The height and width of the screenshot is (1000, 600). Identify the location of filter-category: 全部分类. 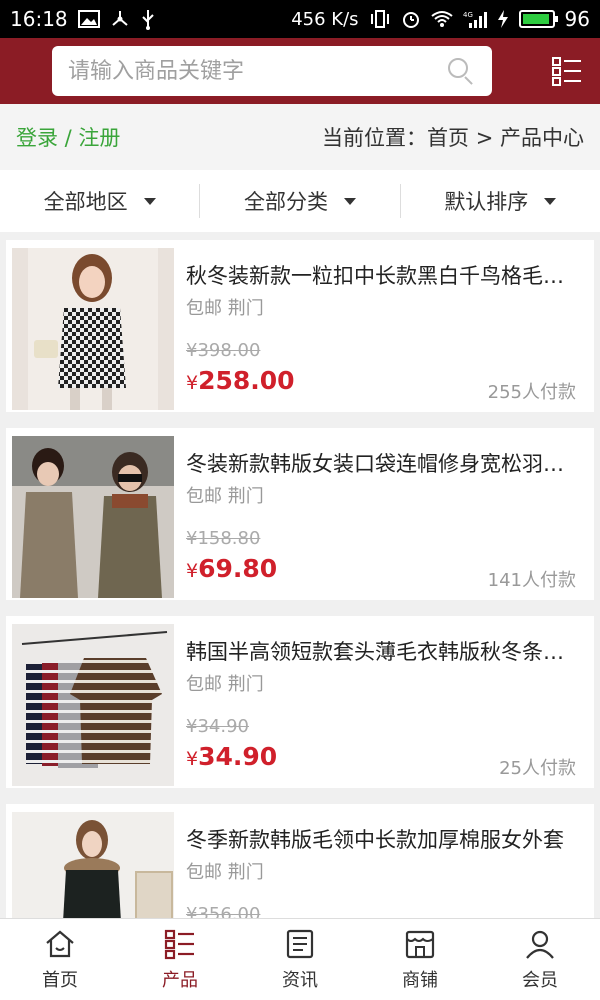
(299, 201).